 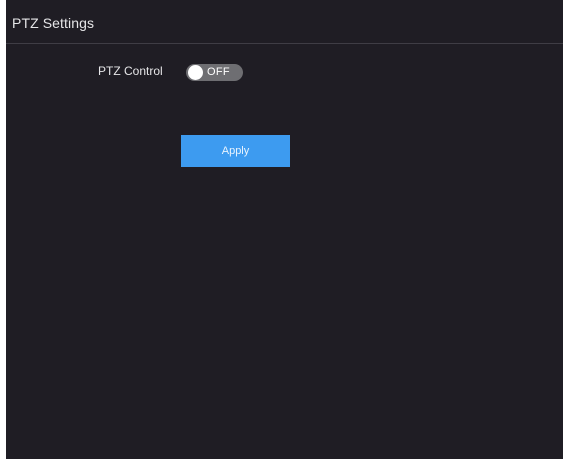 What do you see at coordinates (284, 43) in the screenshot?
I see `header-divider` at bounding box center [284, 43].